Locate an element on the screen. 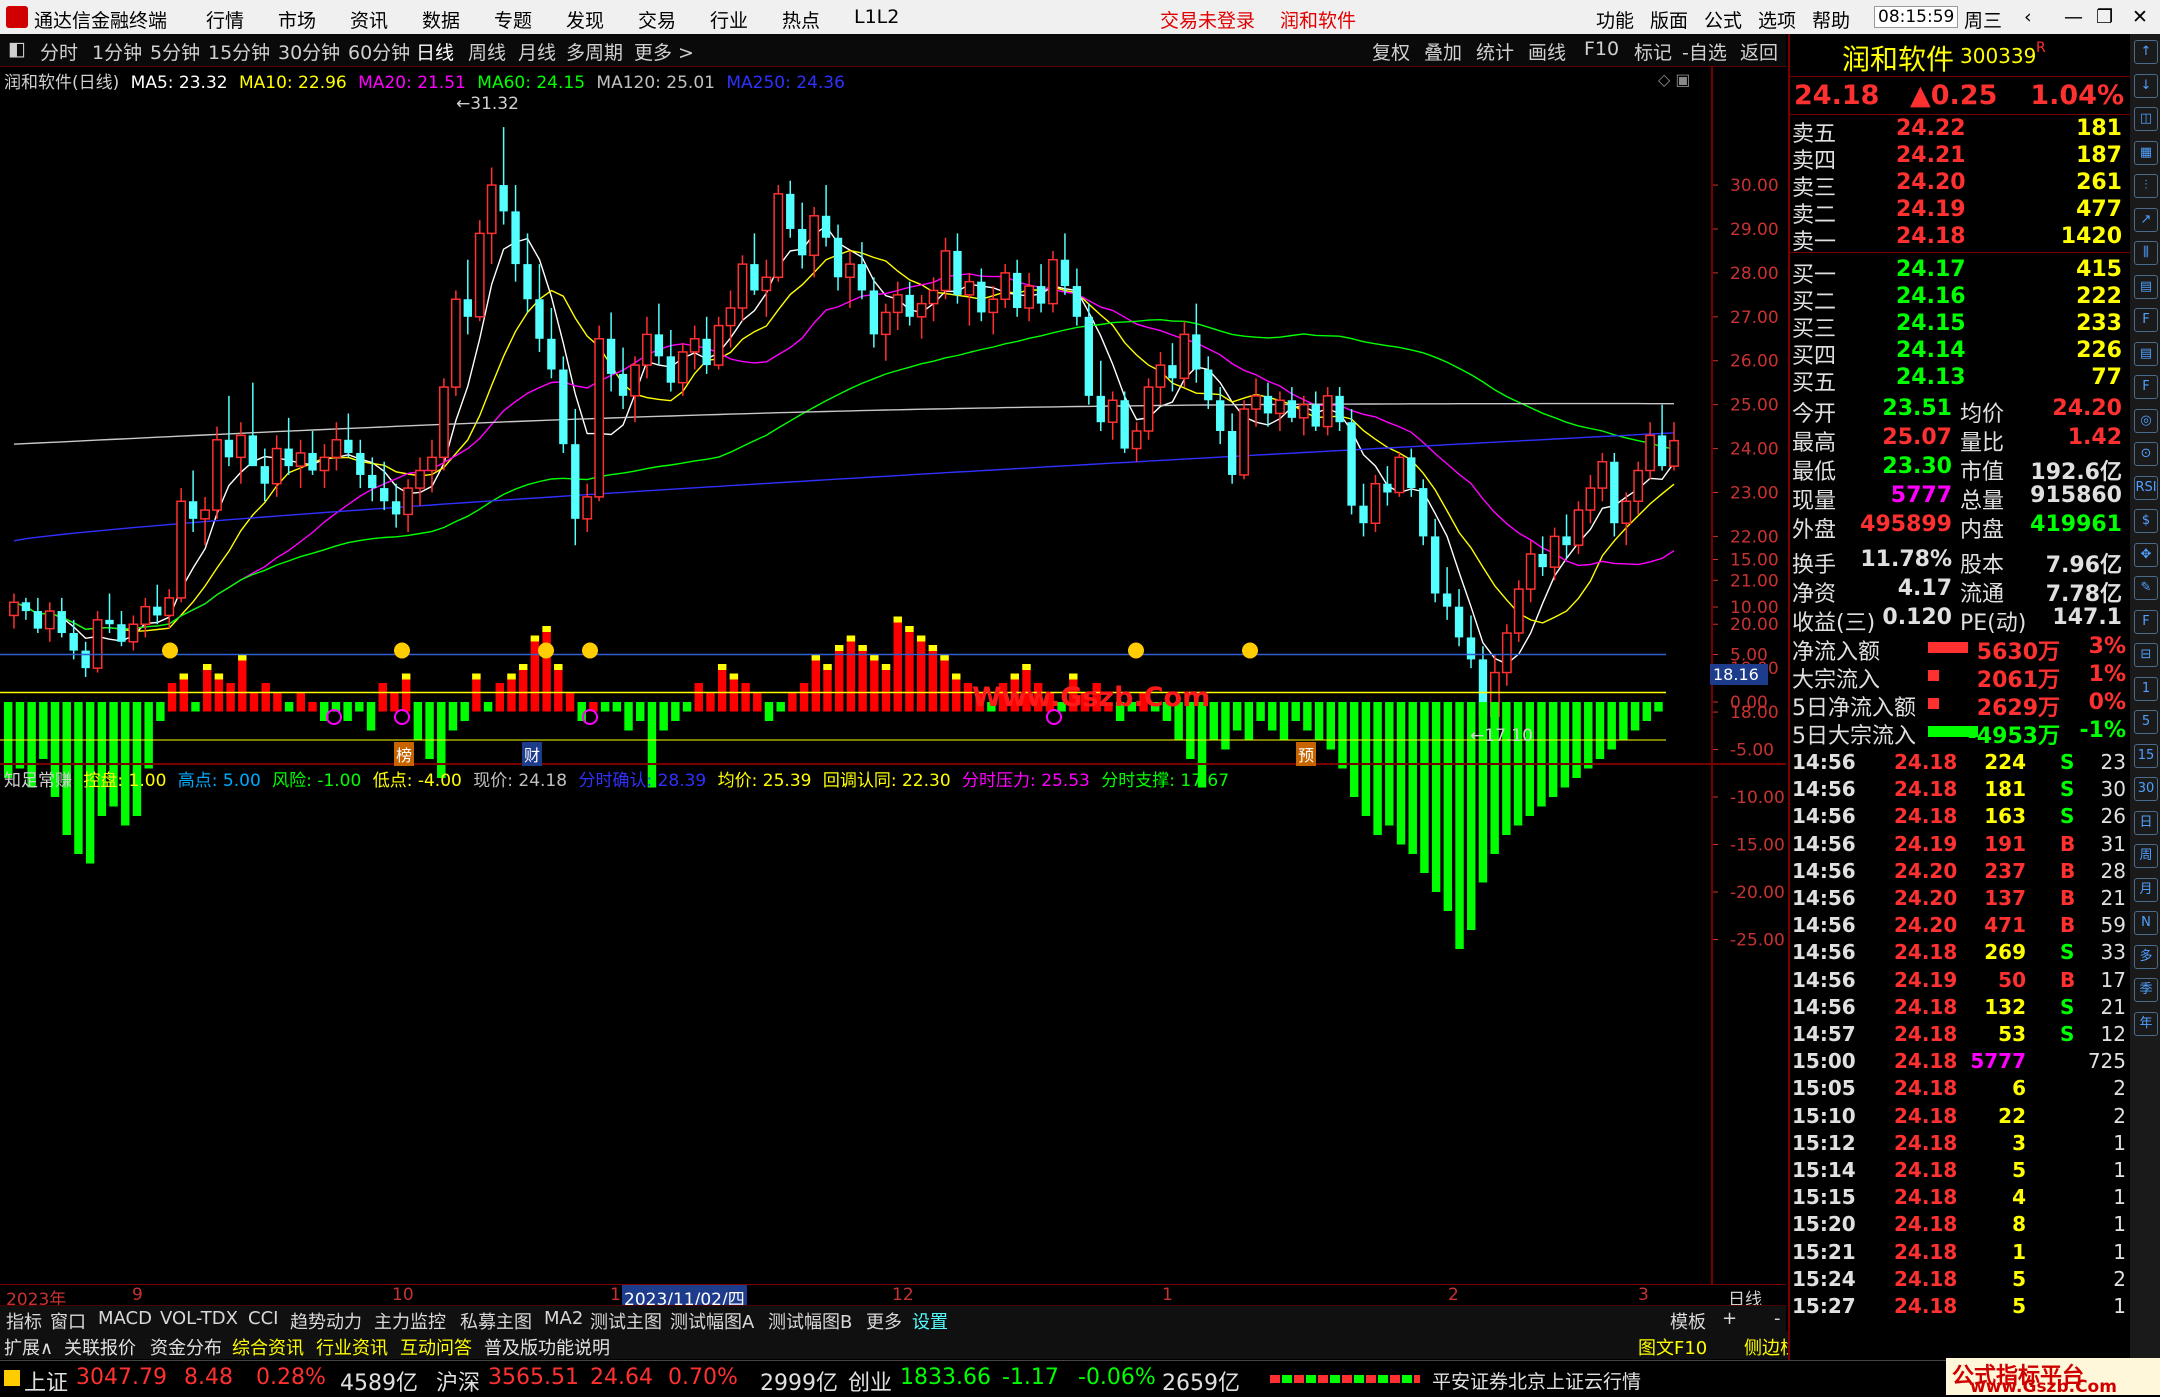 This screenshot has width=2160, height=1397. back-icon: ‹ is located at coordinates (2028, 17).